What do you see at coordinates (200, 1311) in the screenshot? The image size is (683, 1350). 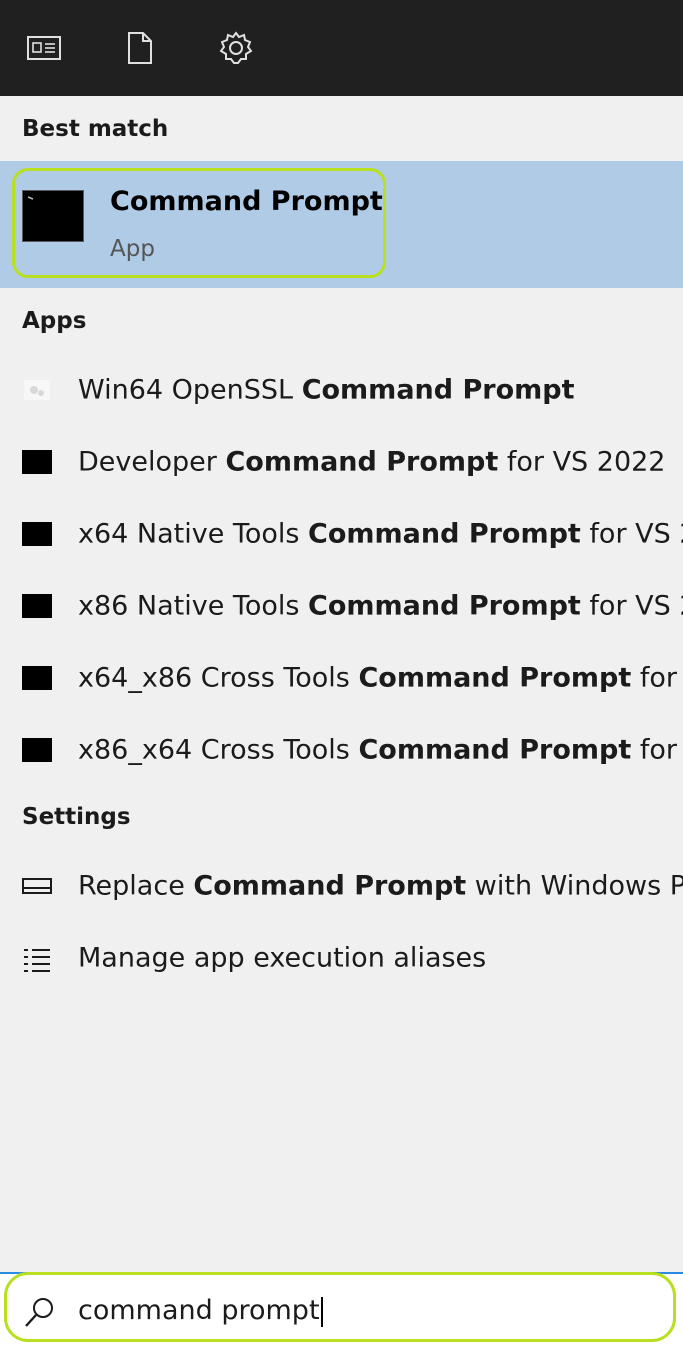 I see `search-input: command prompt` at bounding box center [200, 1311].